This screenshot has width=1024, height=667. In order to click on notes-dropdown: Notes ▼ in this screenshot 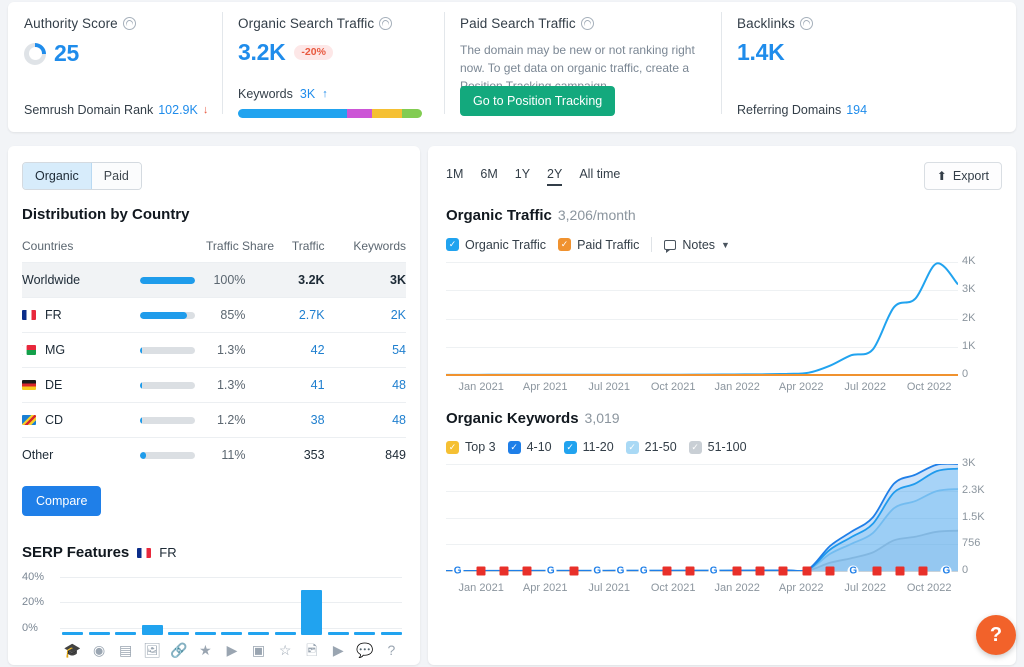, I will do `click(697, 245)`.